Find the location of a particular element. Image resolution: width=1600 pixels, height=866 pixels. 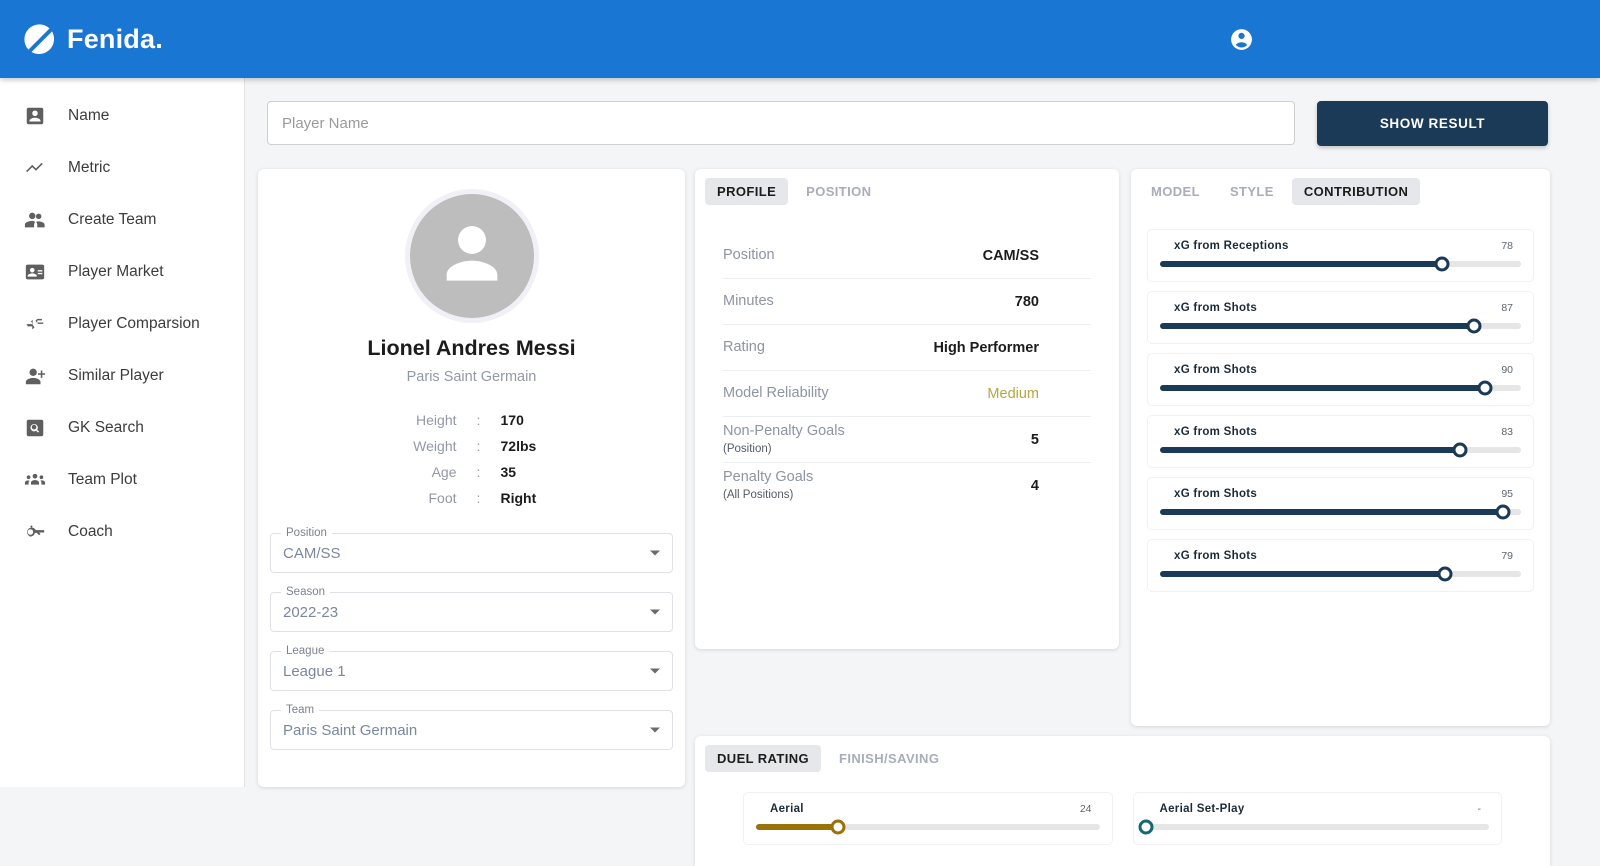

table-row: Weight : 72lbs is located at coordinates (472, 446).